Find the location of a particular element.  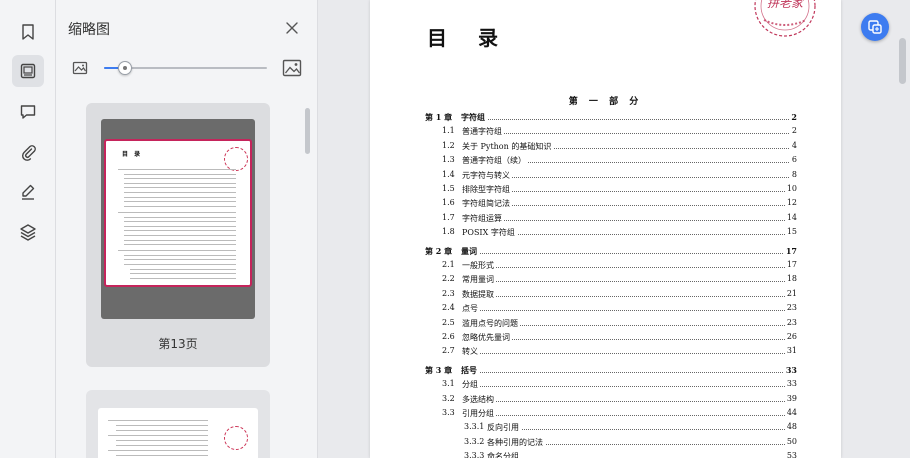

toc-entry-number: 2.4 is located at coordinates (448, 308).